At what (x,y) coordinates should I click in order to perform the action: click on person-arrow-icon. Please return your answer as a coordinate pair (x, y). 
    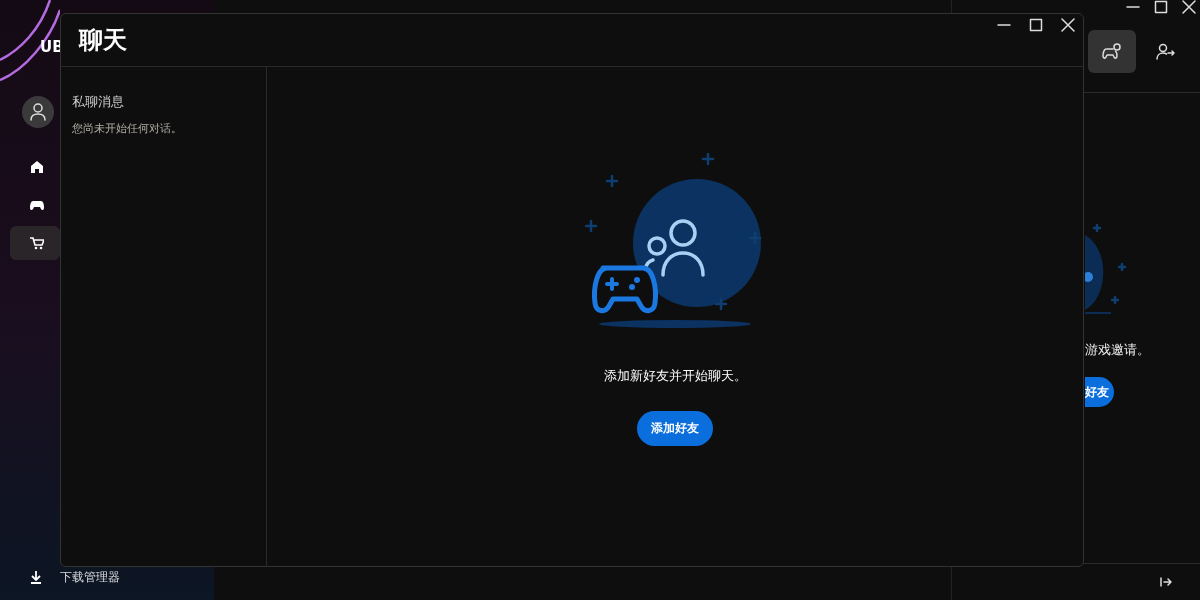
    Looking at the image, I should click on (1166, 51).